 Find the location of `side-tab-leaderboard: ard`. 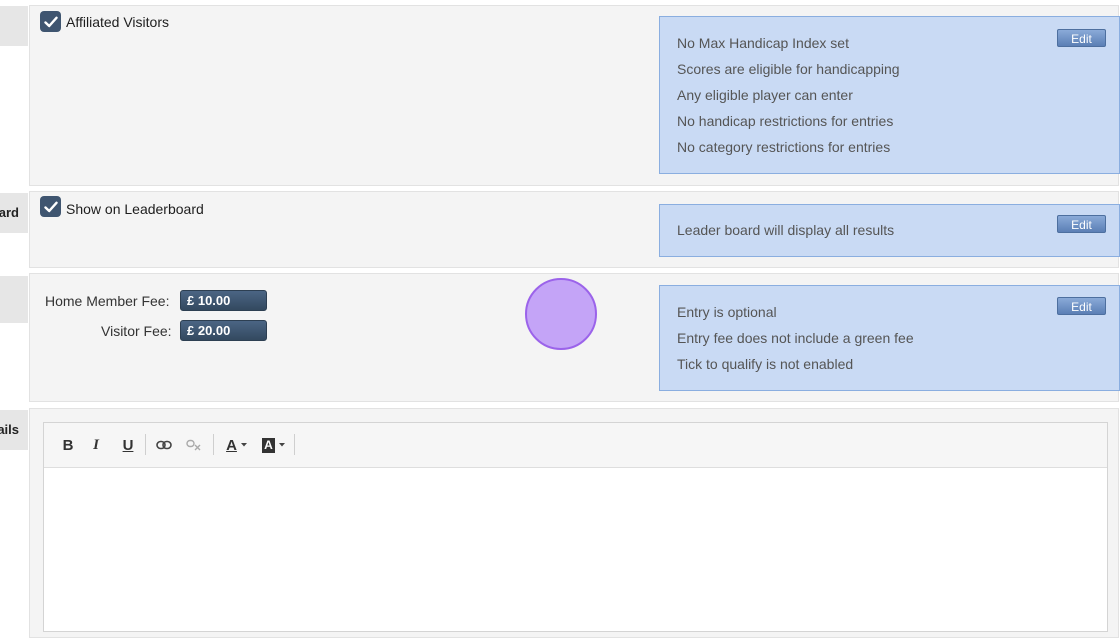

side-tab-leaderboard: ard is located at coordinates (14, 213).